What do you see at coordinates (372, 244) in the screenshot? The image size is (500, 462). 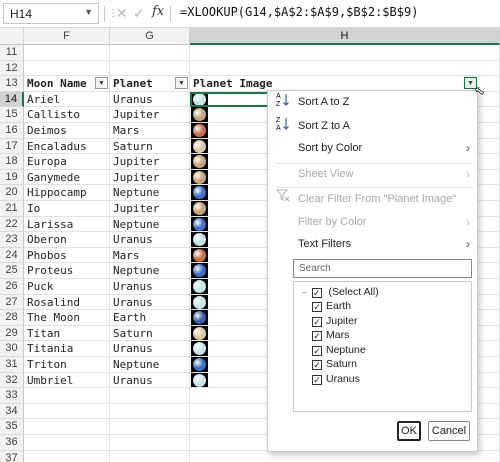 I see `text-filters-item: Text Filters ›` at bounding box center [372, 244].